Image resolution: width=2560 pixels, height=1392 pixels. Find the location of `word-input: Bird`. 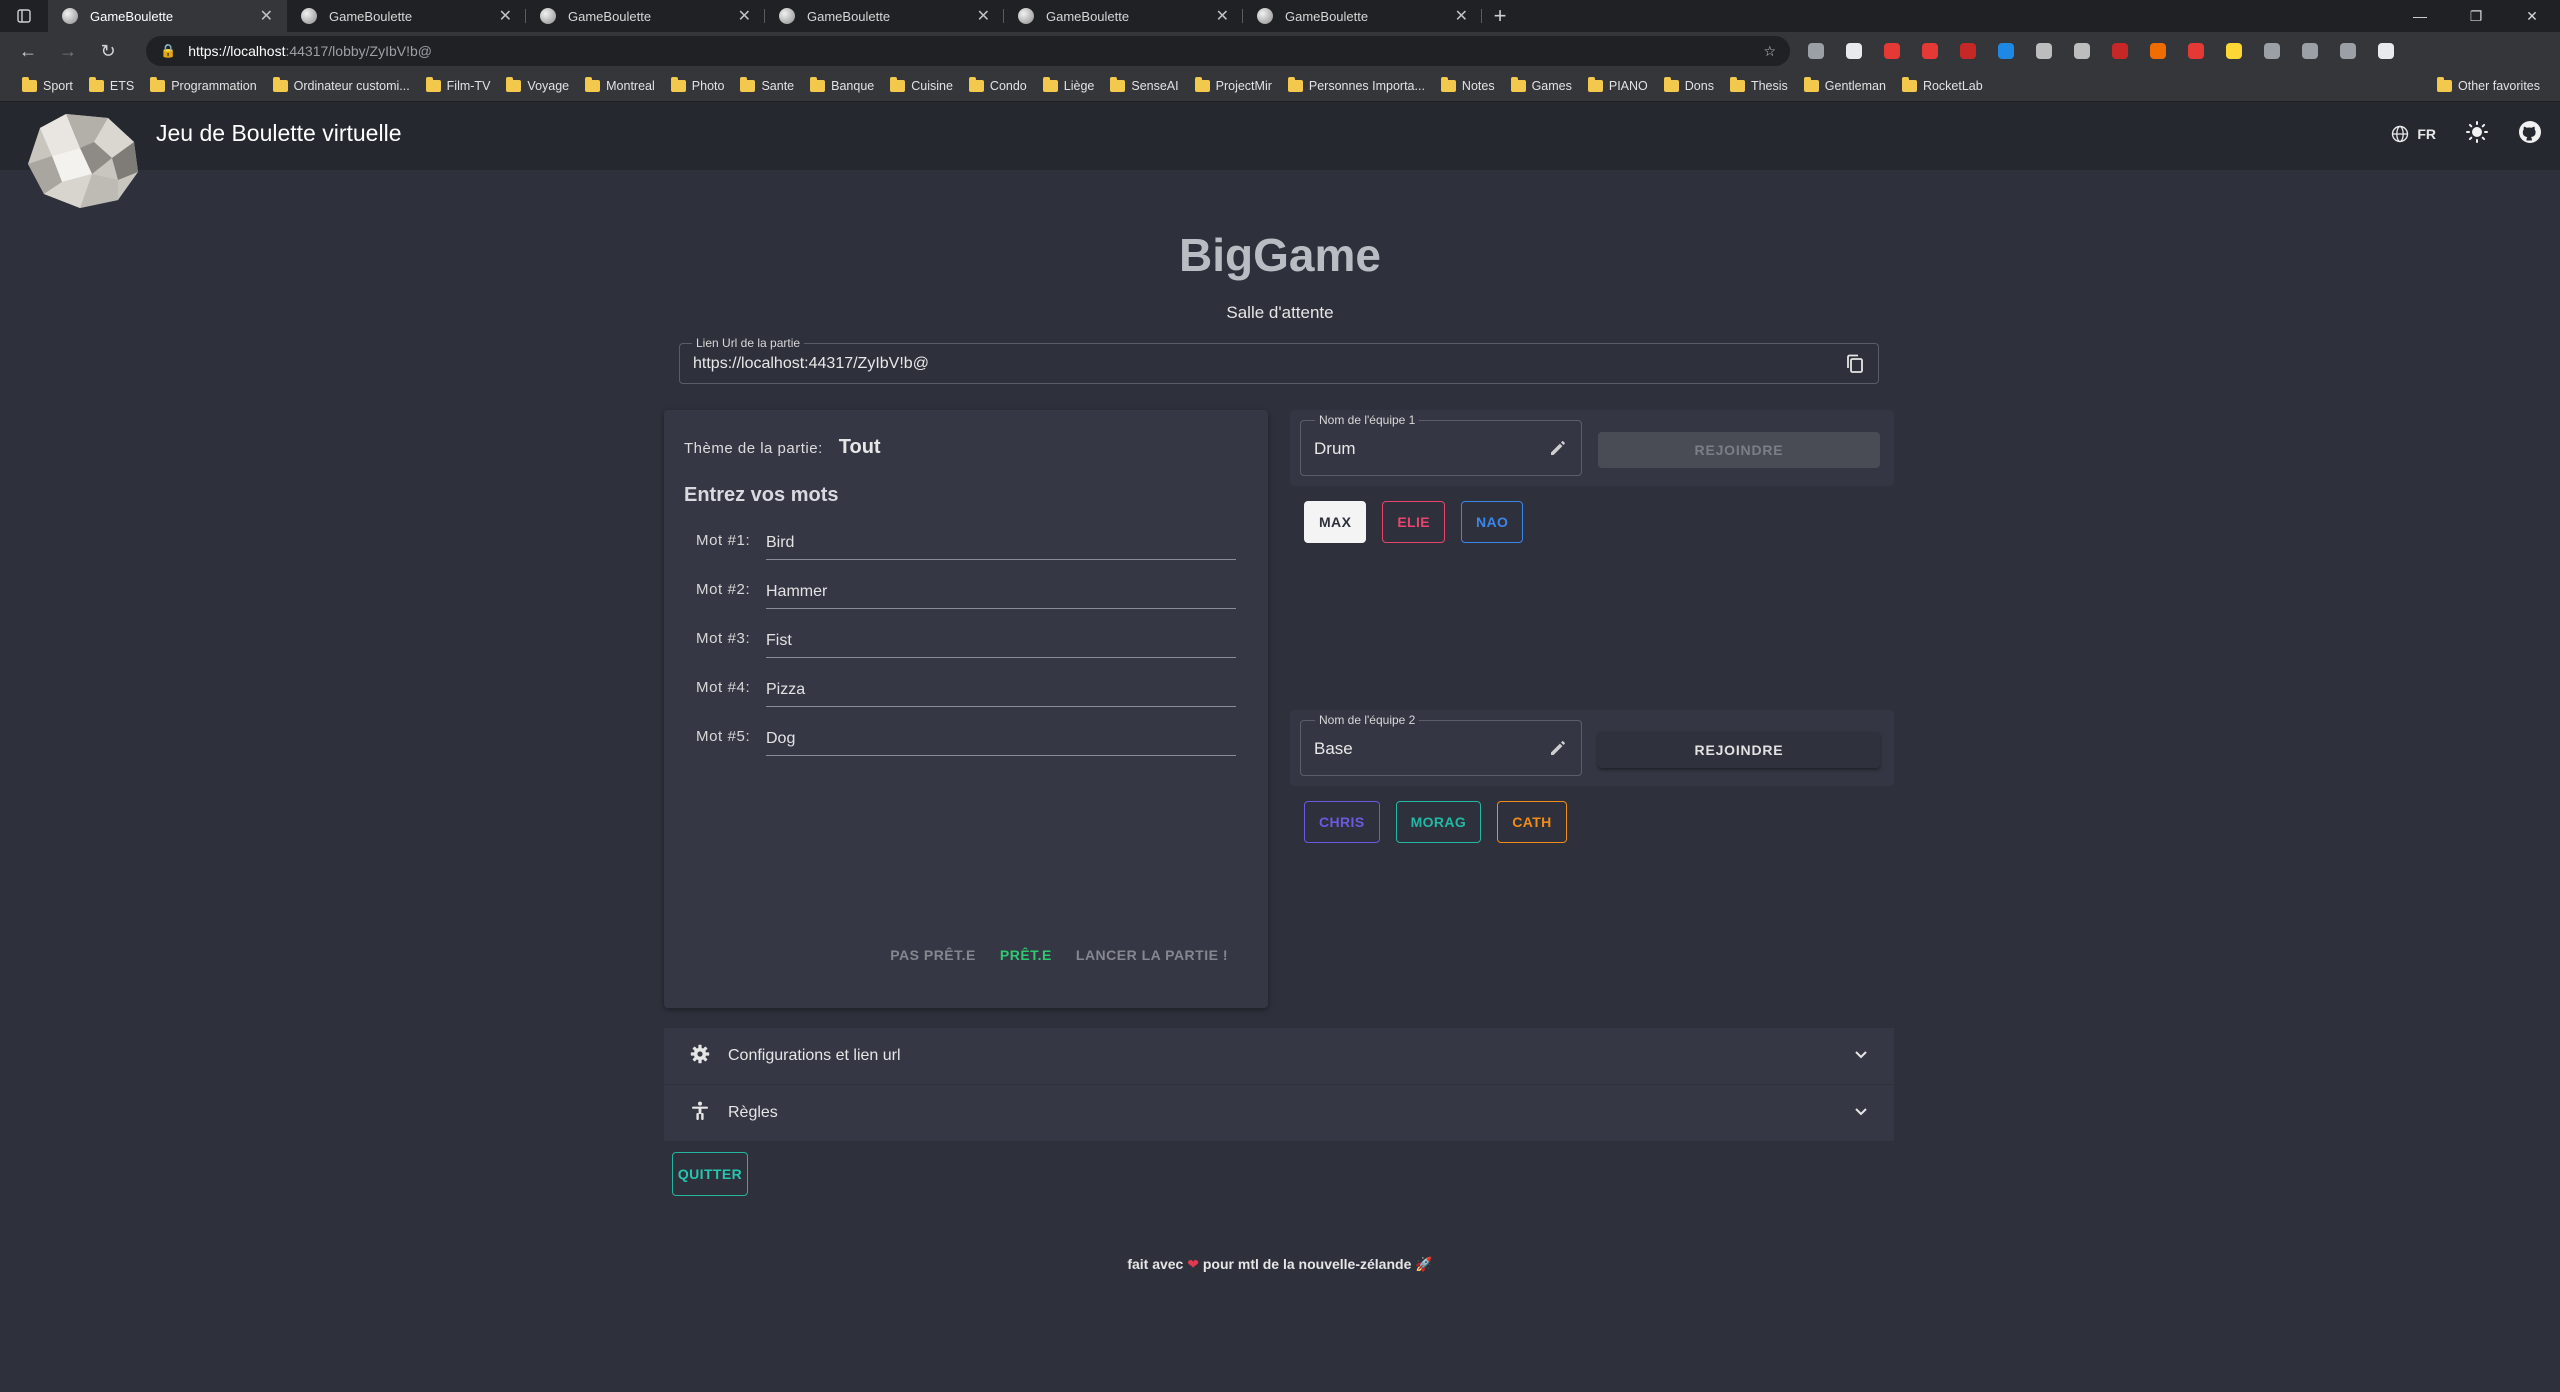

word-input: Bird is located at coordinates (1001, 546).